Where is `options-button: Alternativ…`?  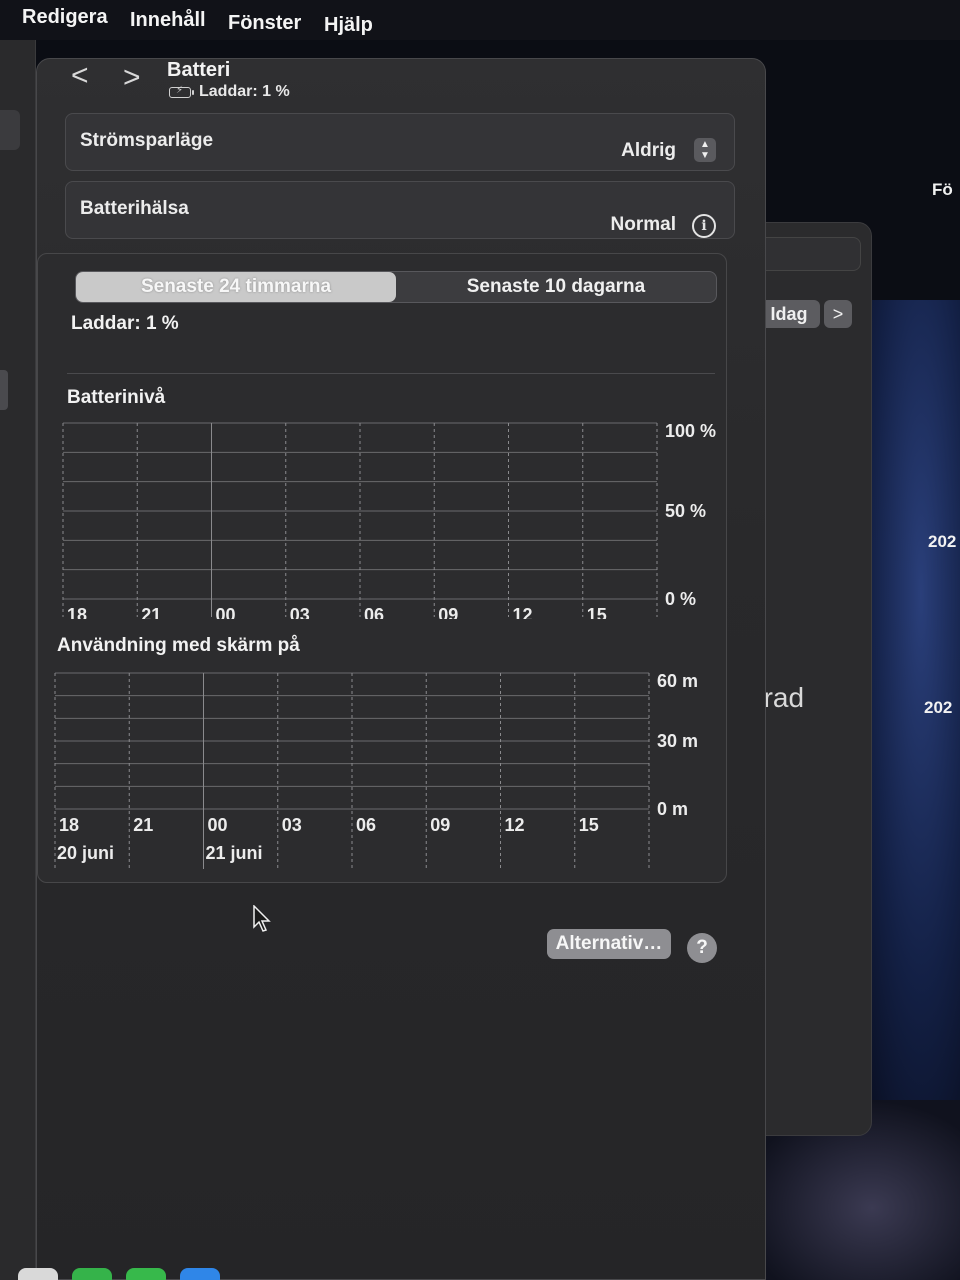 options-button: Alternativ… is located at coordinates (609, 944).